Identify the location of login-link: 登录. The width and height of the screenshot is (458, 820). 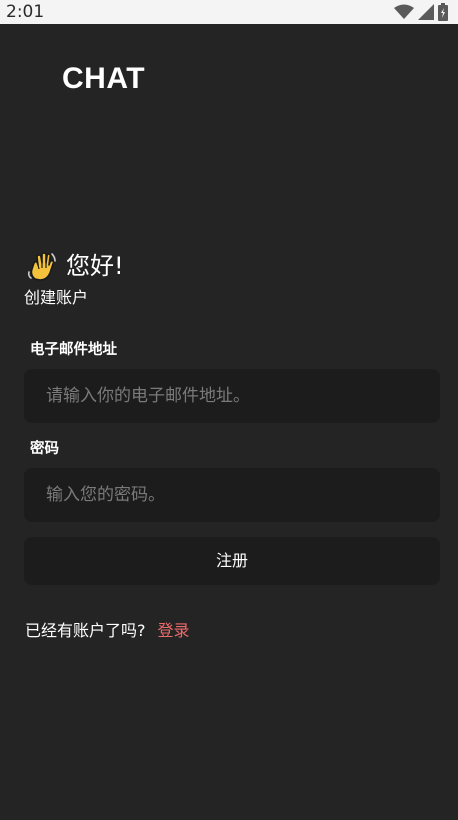
(174, 631).